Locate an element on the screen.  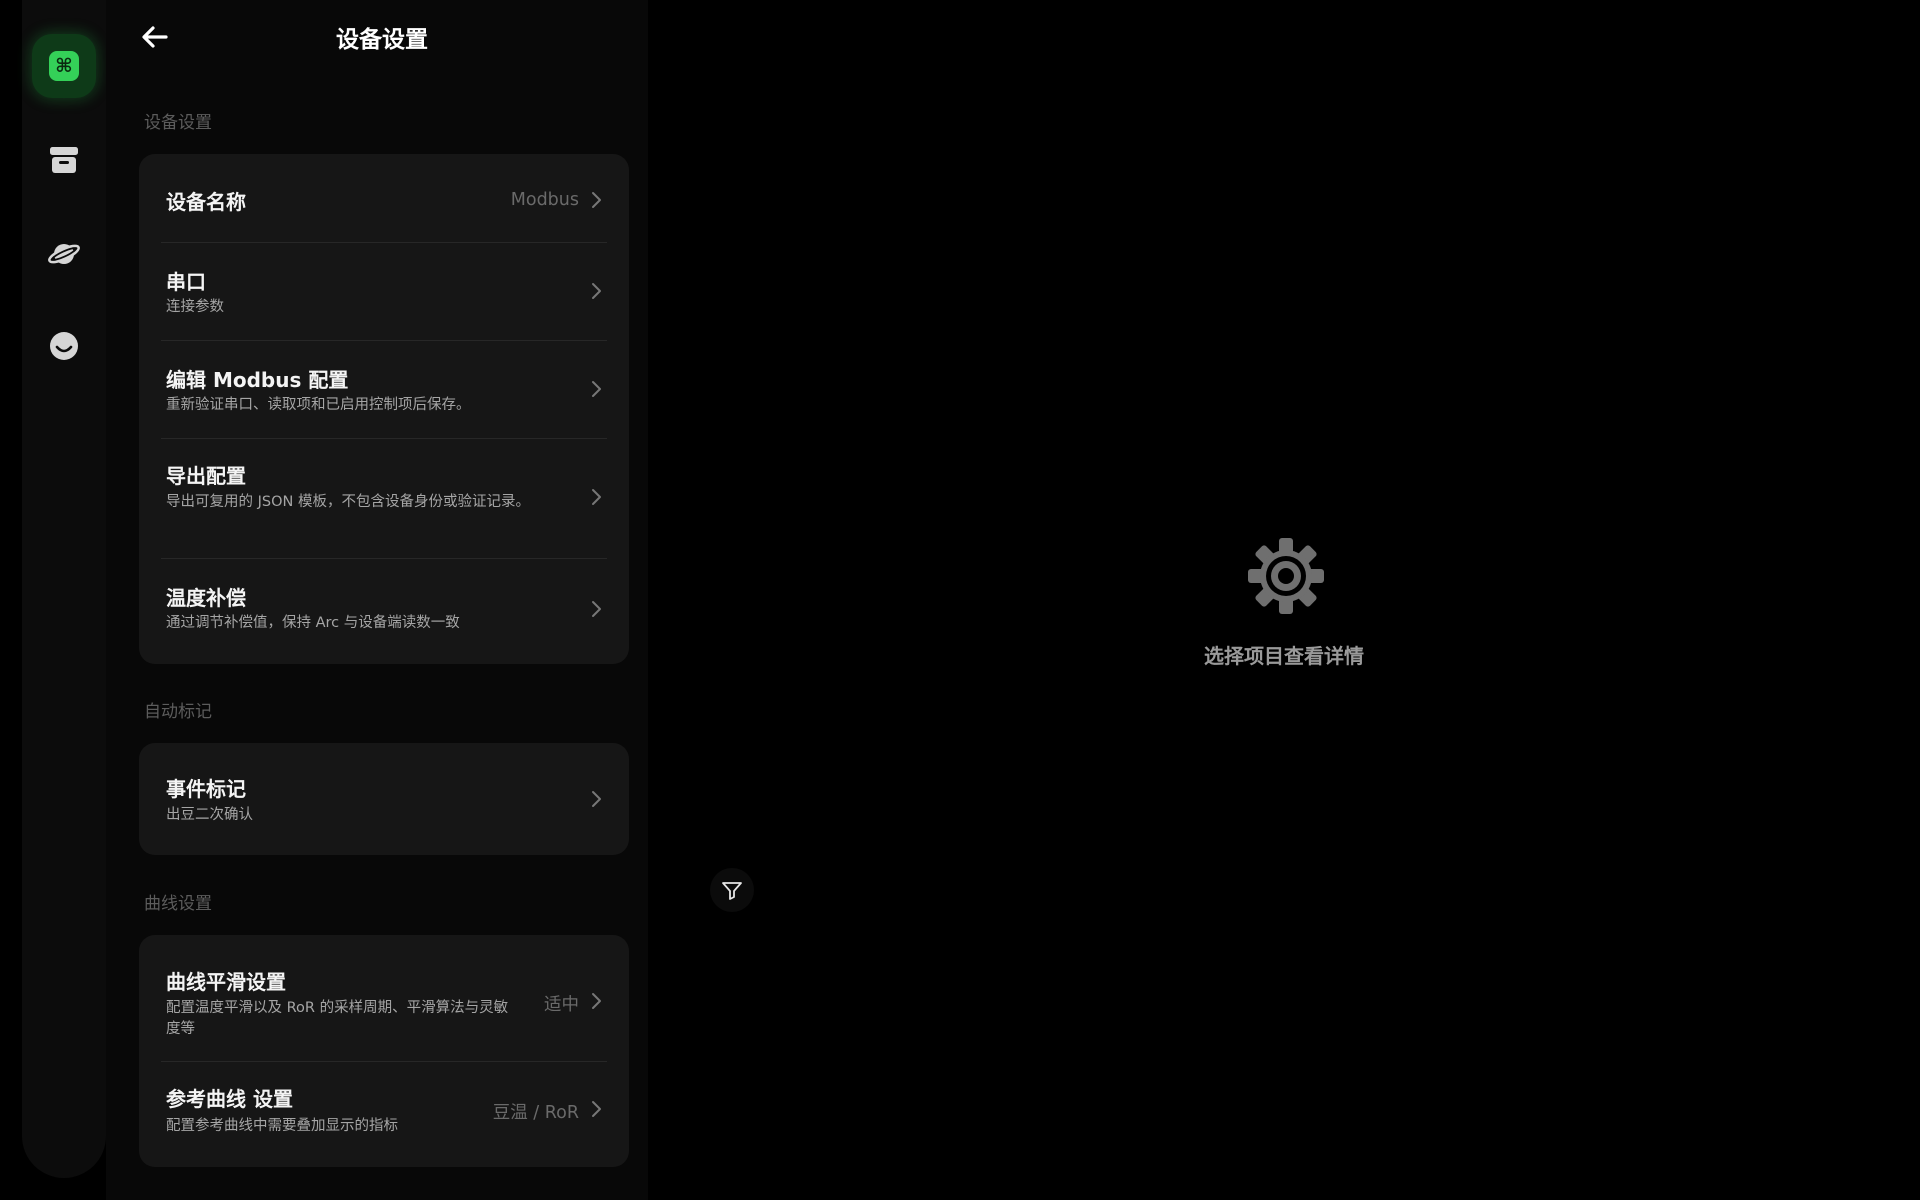
empty-state-text: 选择项目查看详情 is located at coordinates (1284, 656).